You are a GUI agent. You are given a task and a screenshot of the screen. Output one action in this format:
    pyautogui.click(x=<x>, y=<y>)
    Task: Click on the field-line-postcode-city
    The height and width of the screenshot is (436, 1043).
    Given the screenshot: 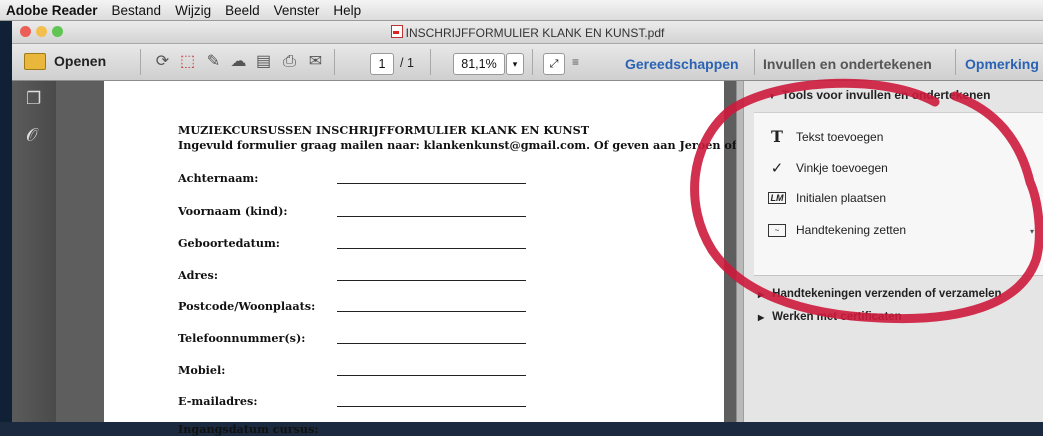 What is the action you would take?
    pyautogui.click(x=431, y=311)
    